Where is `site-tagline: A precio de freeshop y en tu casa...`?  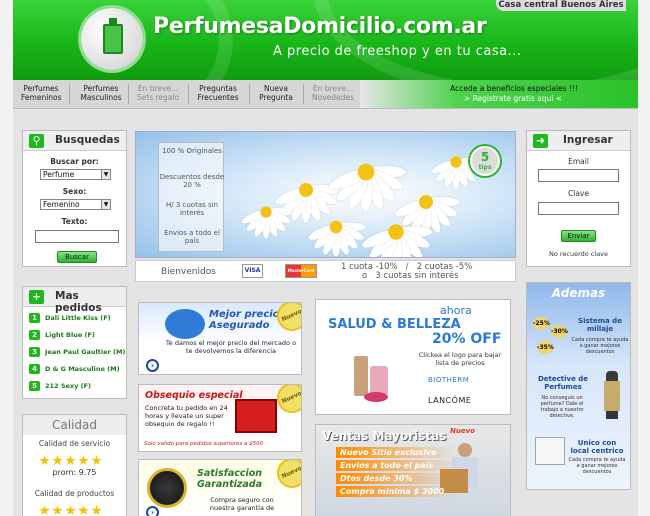
site-tagline: A precio de freeshop y en tu casa... is located at coordinates (397, 51).